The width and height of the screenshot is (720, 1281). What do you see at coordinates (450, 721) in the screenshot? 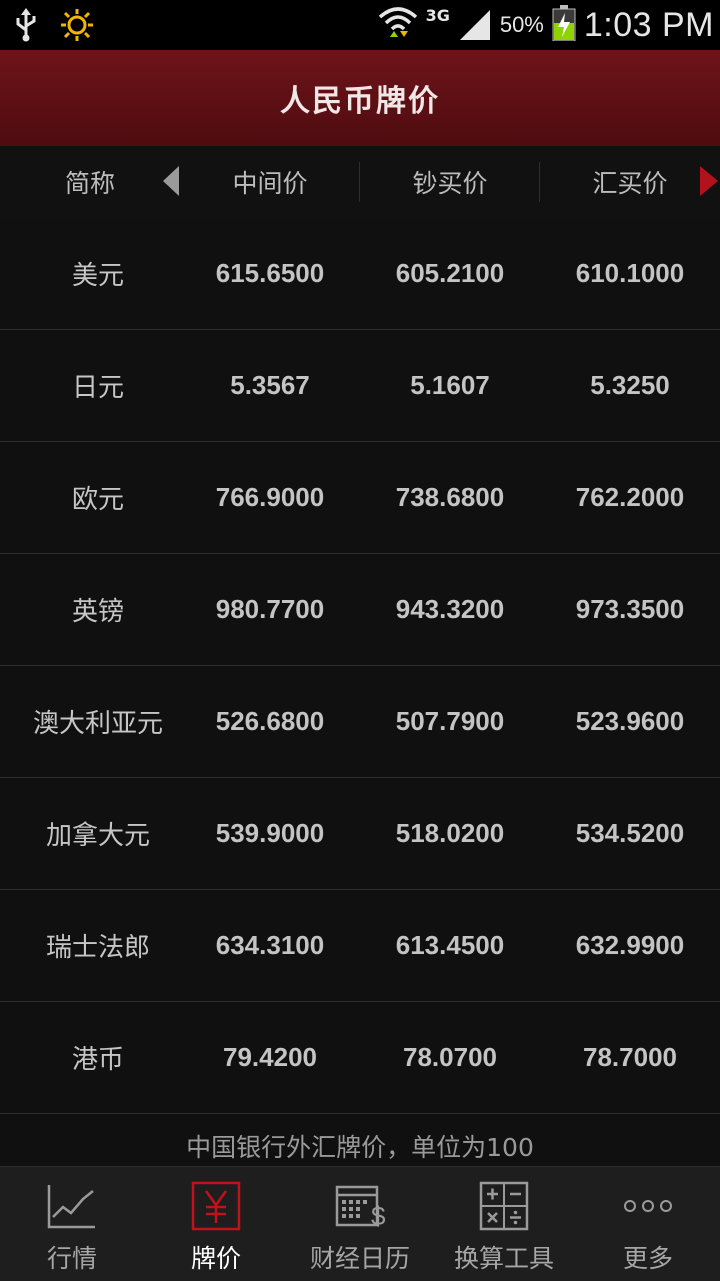
I see `cash-buy-price: 507.7900` at bounding box center [450, 721].